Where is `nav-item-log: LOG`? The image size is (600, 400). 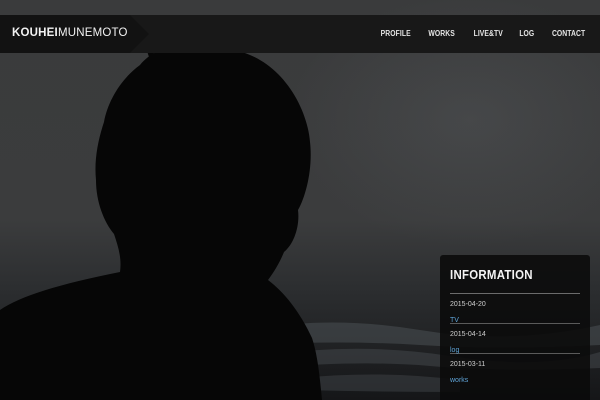 nav-item-log: LOG is located at coordinates (526, 33).